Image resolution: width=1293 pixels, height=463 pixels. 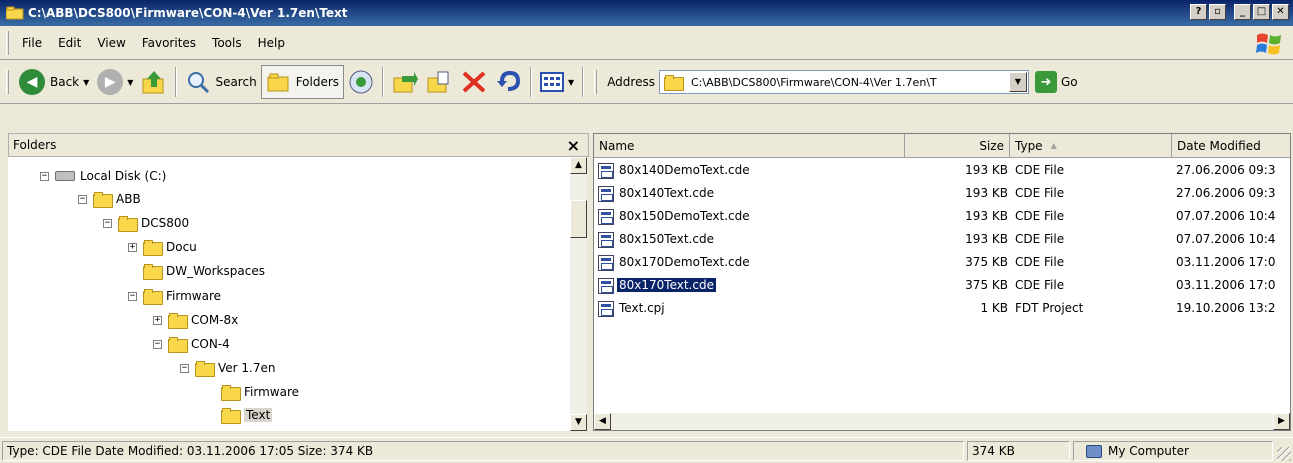 What do you see at coordinates (65, 176) in the screenshot?
I see `hard-disk-icon` at bounding box center [65, 176].